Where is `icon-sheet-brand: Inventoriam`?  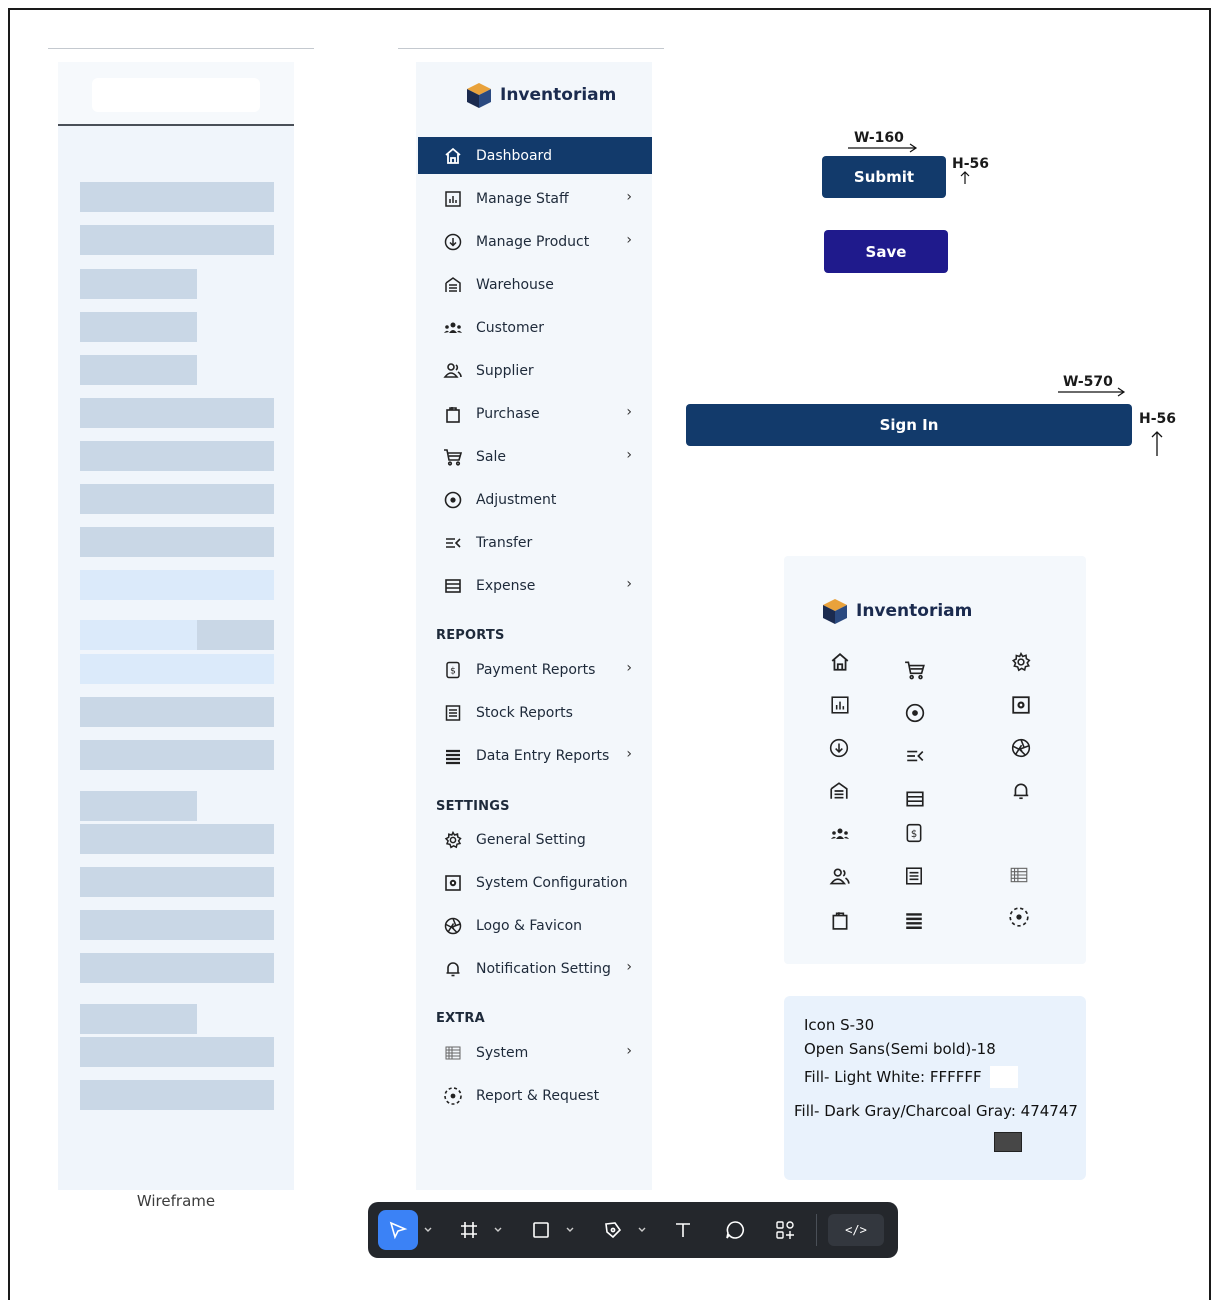
icon-sheet-brand: Inventoriam is located at coordinates (896, 611).